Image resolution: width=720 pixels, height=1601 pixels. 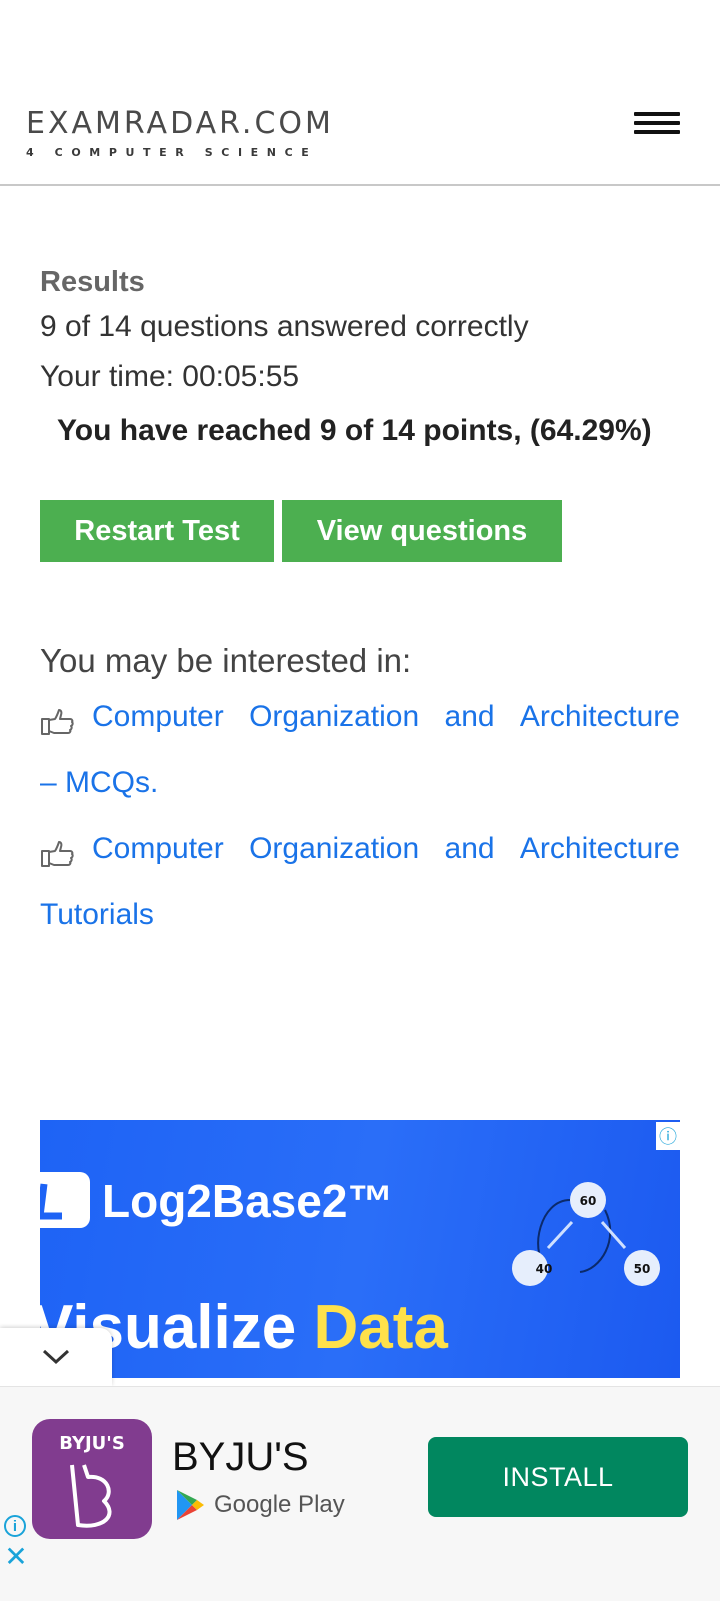 What do you see at coordinates (92, 282) in the screenshot?
I see `results-title: Results` at bounding box center [92, 282].